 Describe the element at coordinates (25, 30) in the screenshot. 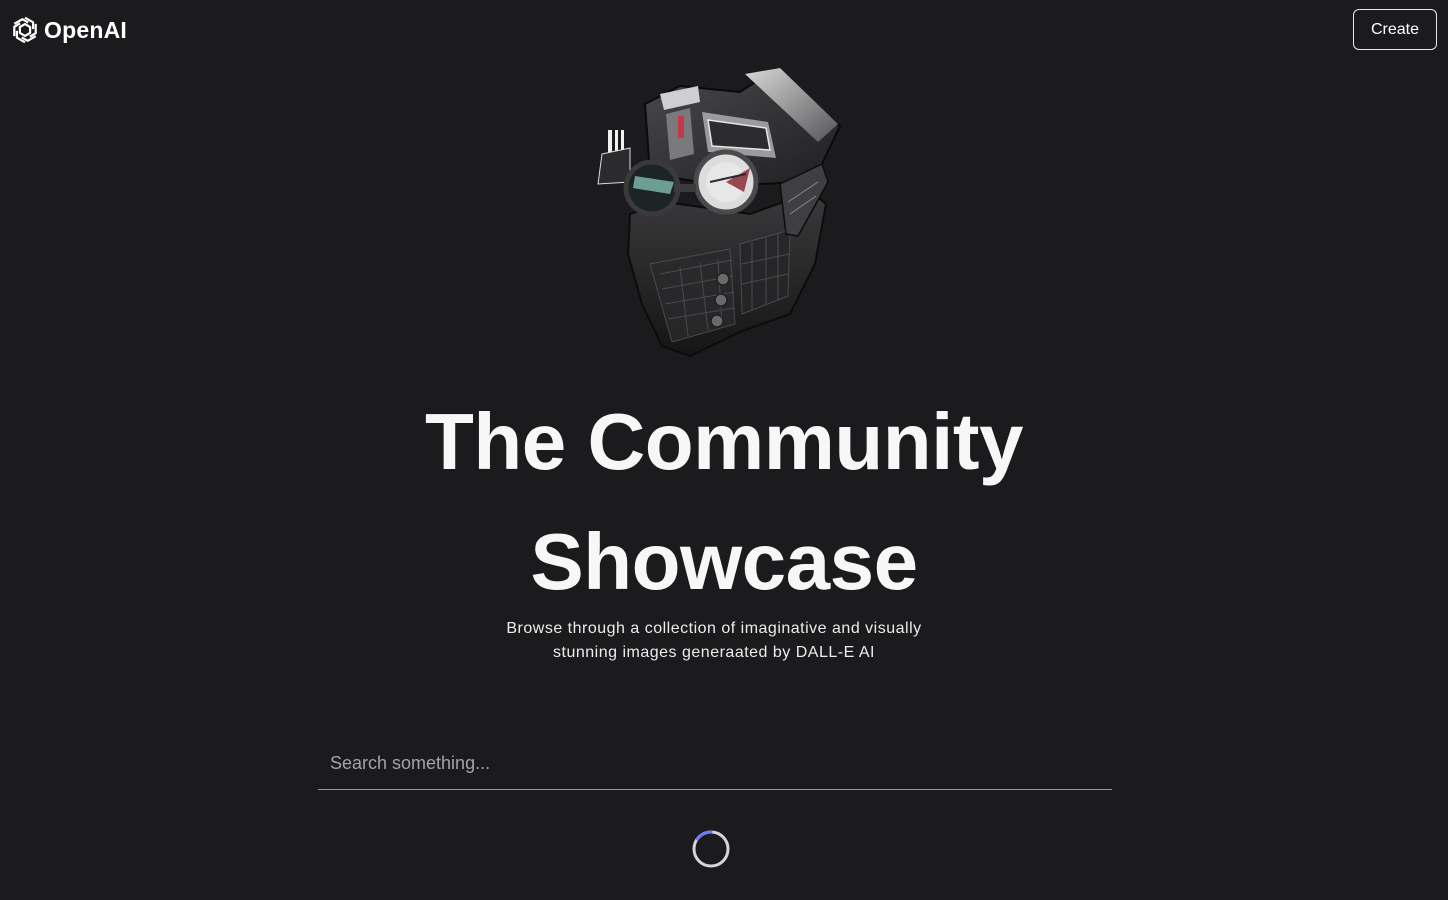

I see `openai-logo-icon` at that location.